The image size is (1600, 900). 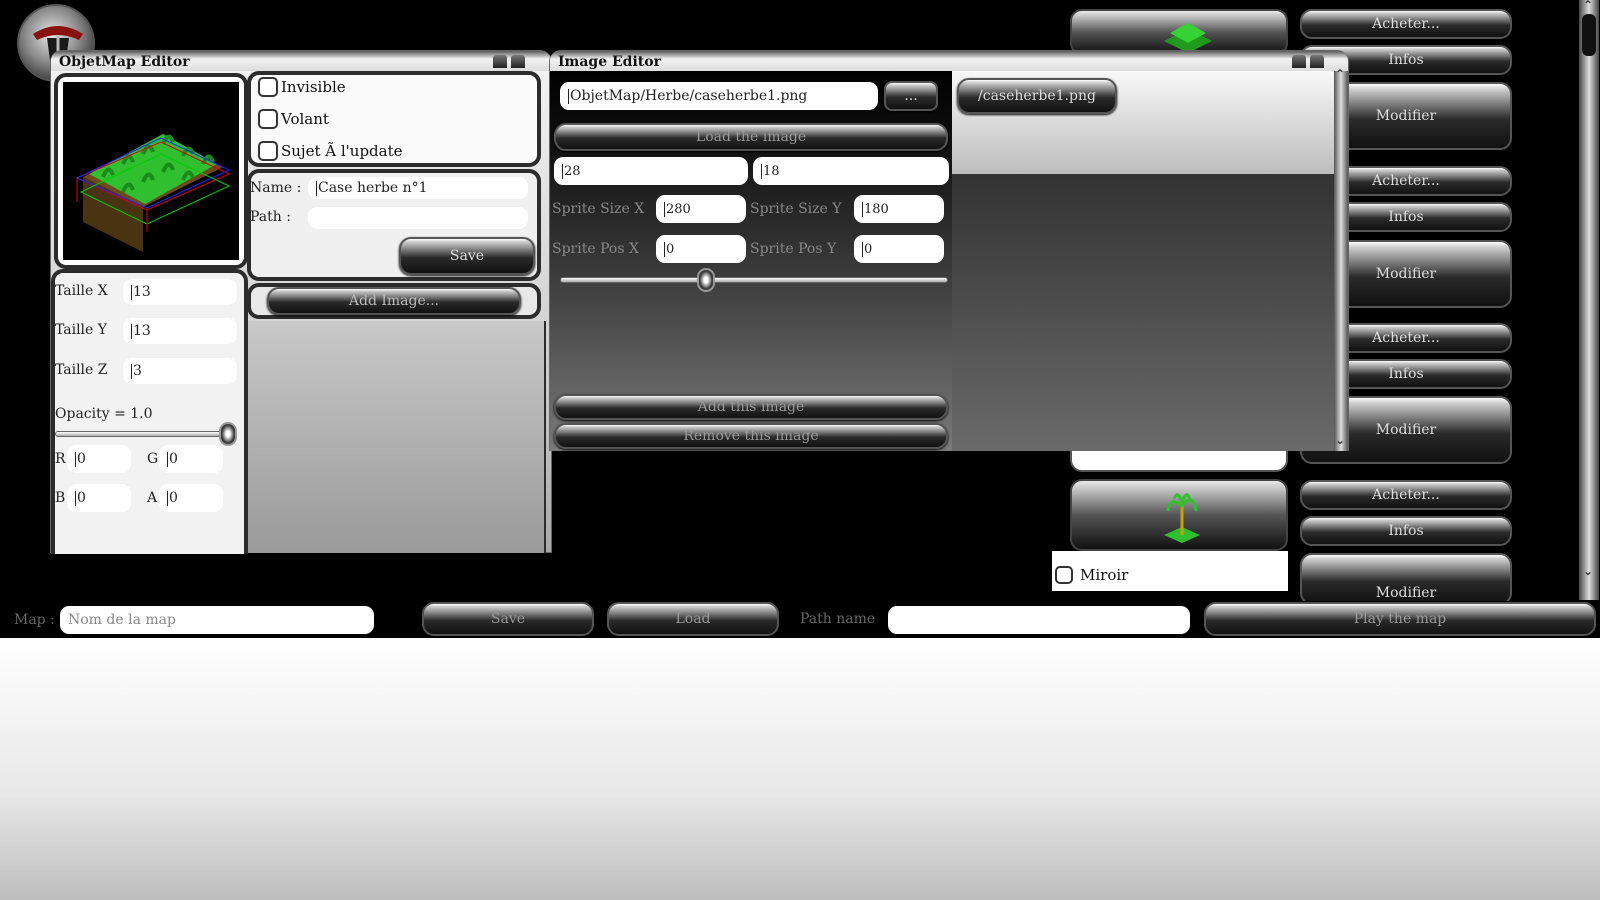 I want to click on miroir-checkbox, so click(x=1064, y=575).